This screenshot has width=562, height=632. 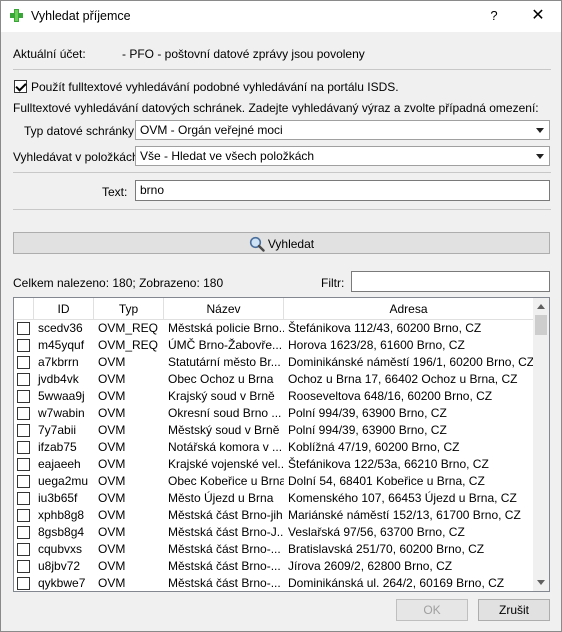 I want to click on cell-nazev: Město Újezd u Brna, so click(x=221, y=498).